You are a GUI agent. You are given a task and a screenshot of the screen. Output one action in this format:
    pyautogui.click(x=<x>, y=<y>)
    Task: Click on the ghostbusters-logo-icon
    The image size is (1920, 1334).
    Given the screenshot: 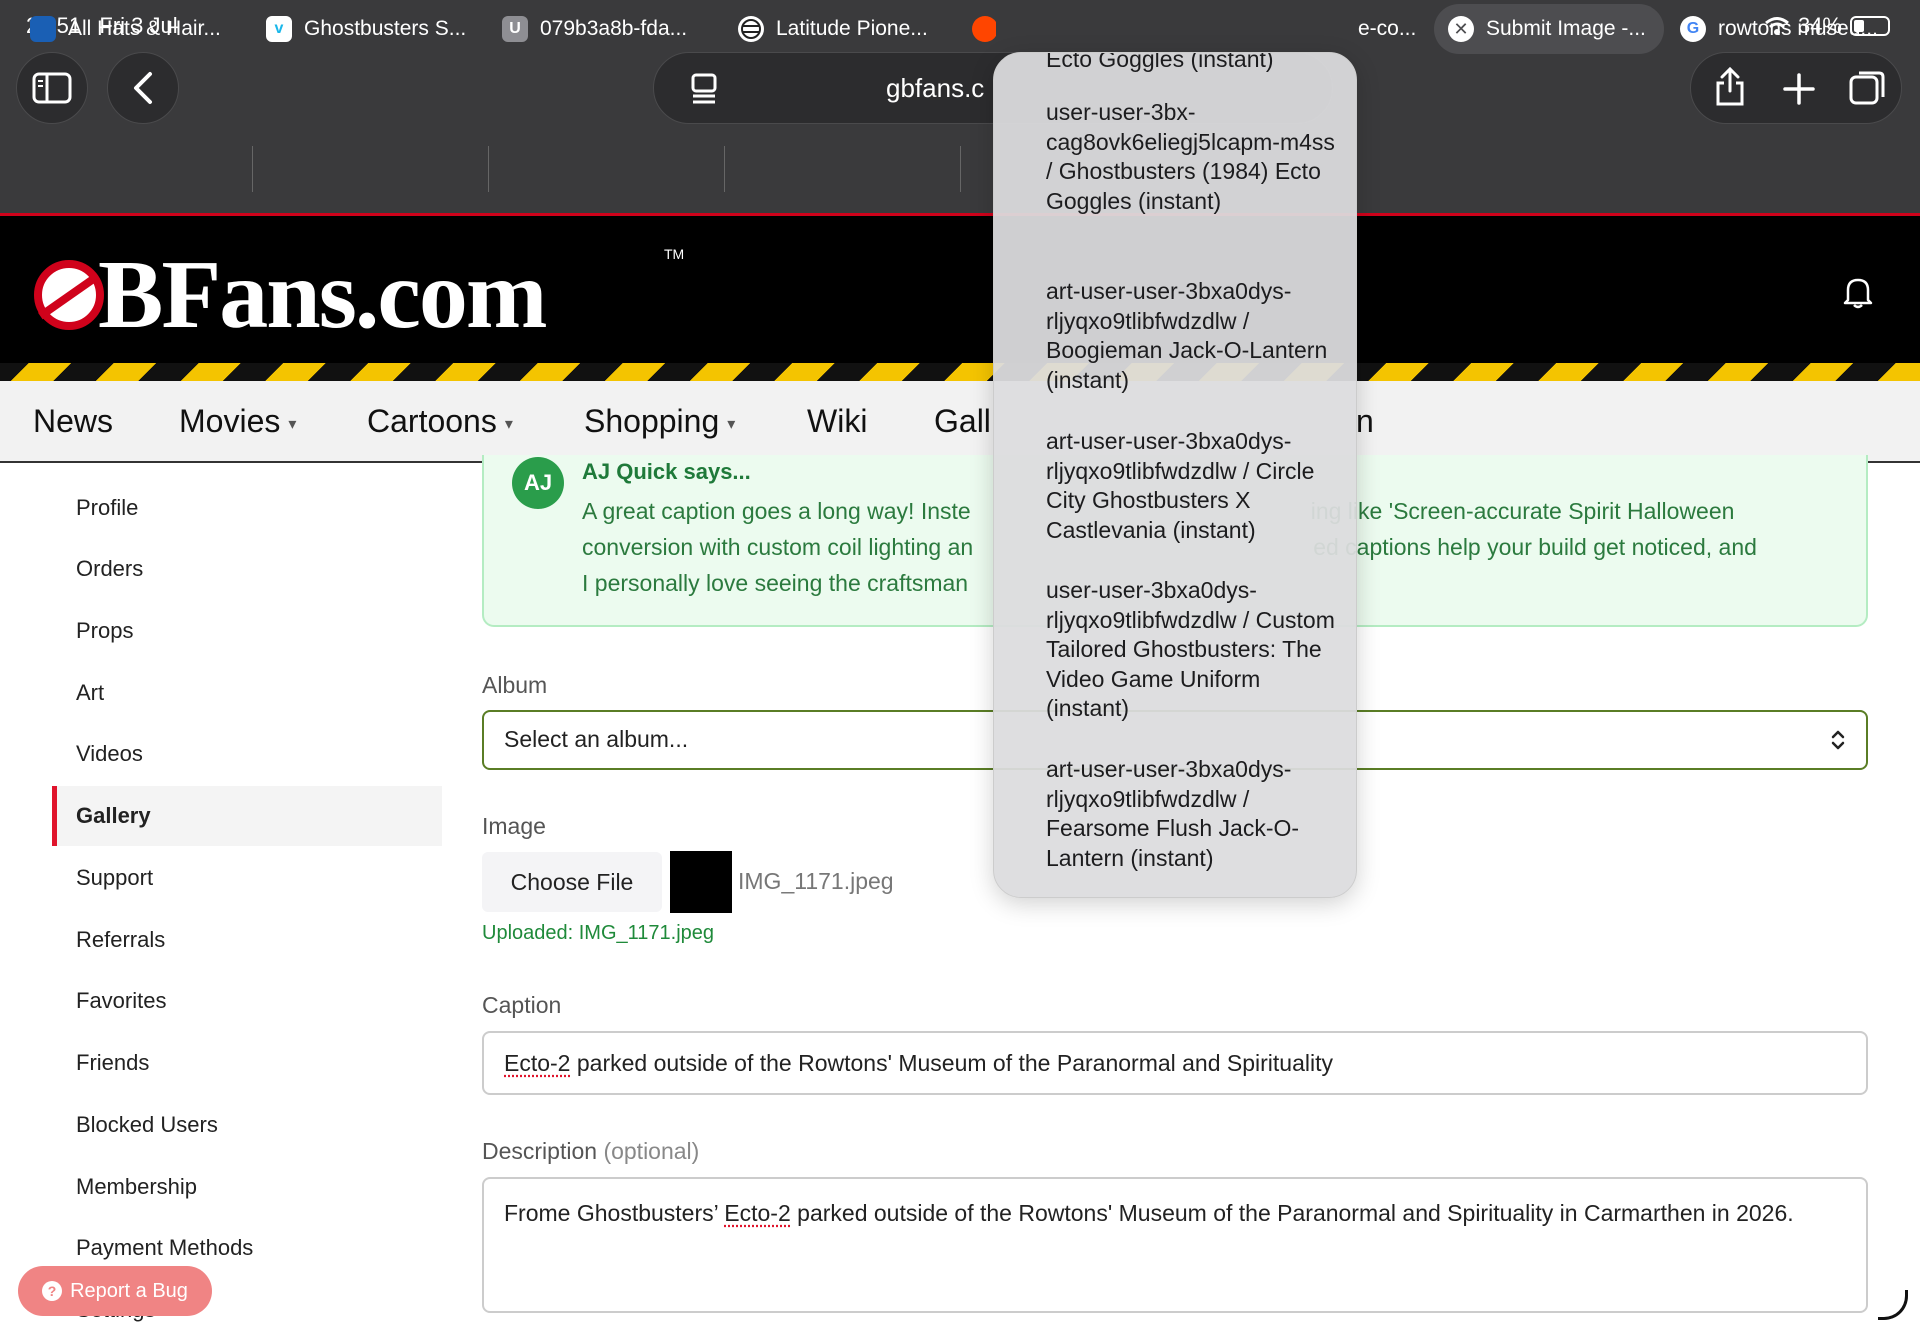 What is the action you would take?
    pyautogui.click(x=69, y=295)
    